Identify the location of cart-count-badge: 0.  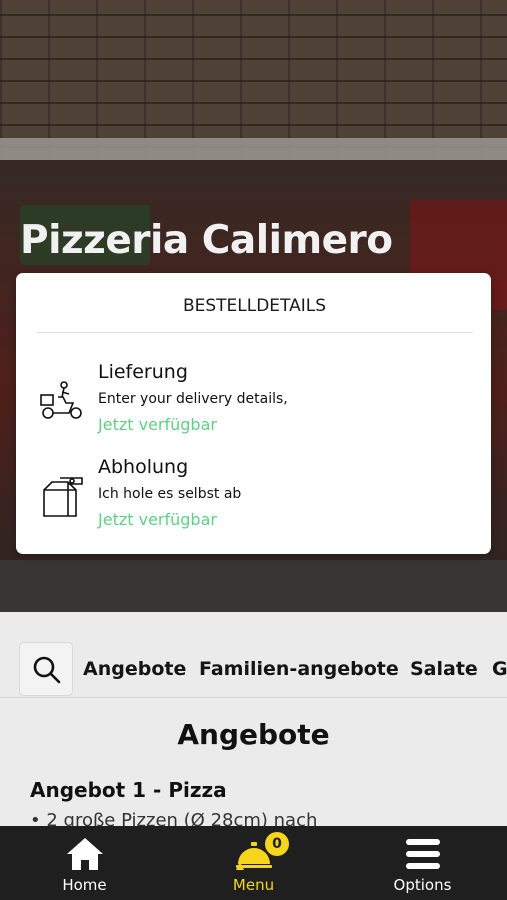
(277, 844).